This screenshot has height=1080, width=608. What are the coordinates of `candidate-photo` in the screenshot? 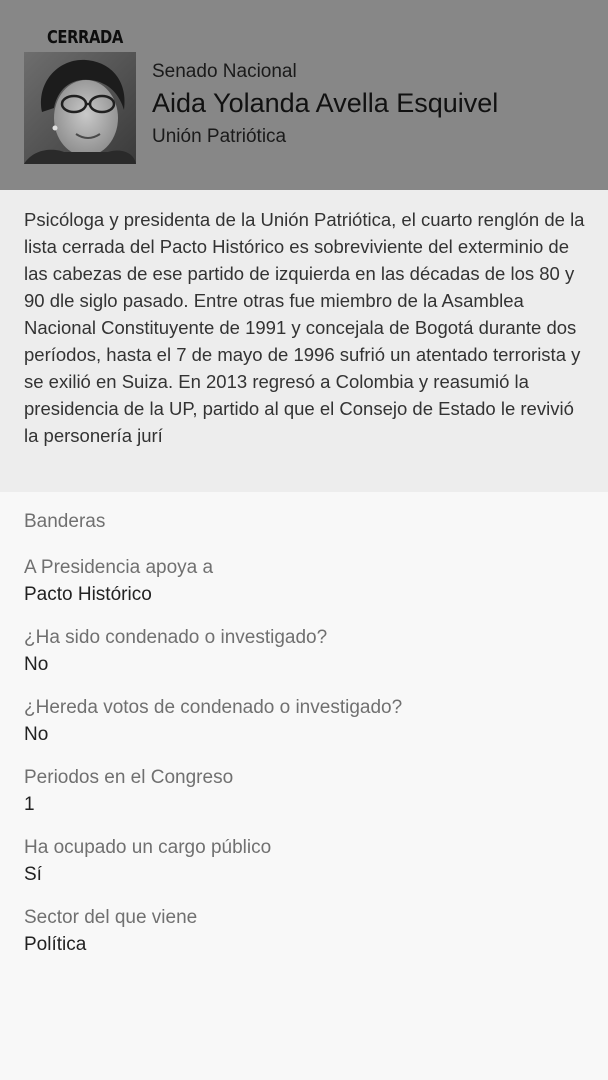 It's located at (80, 108).